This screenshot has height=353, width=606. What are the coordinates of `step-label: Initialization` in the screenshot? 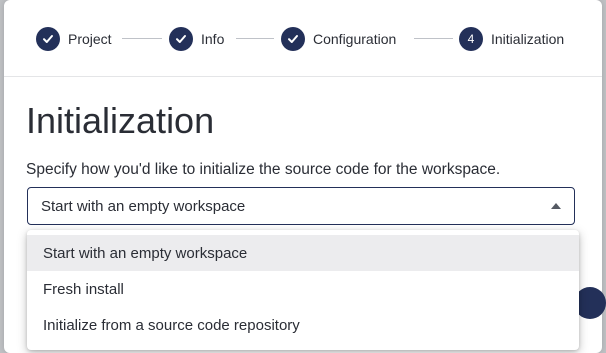 It's located at (528, 39).